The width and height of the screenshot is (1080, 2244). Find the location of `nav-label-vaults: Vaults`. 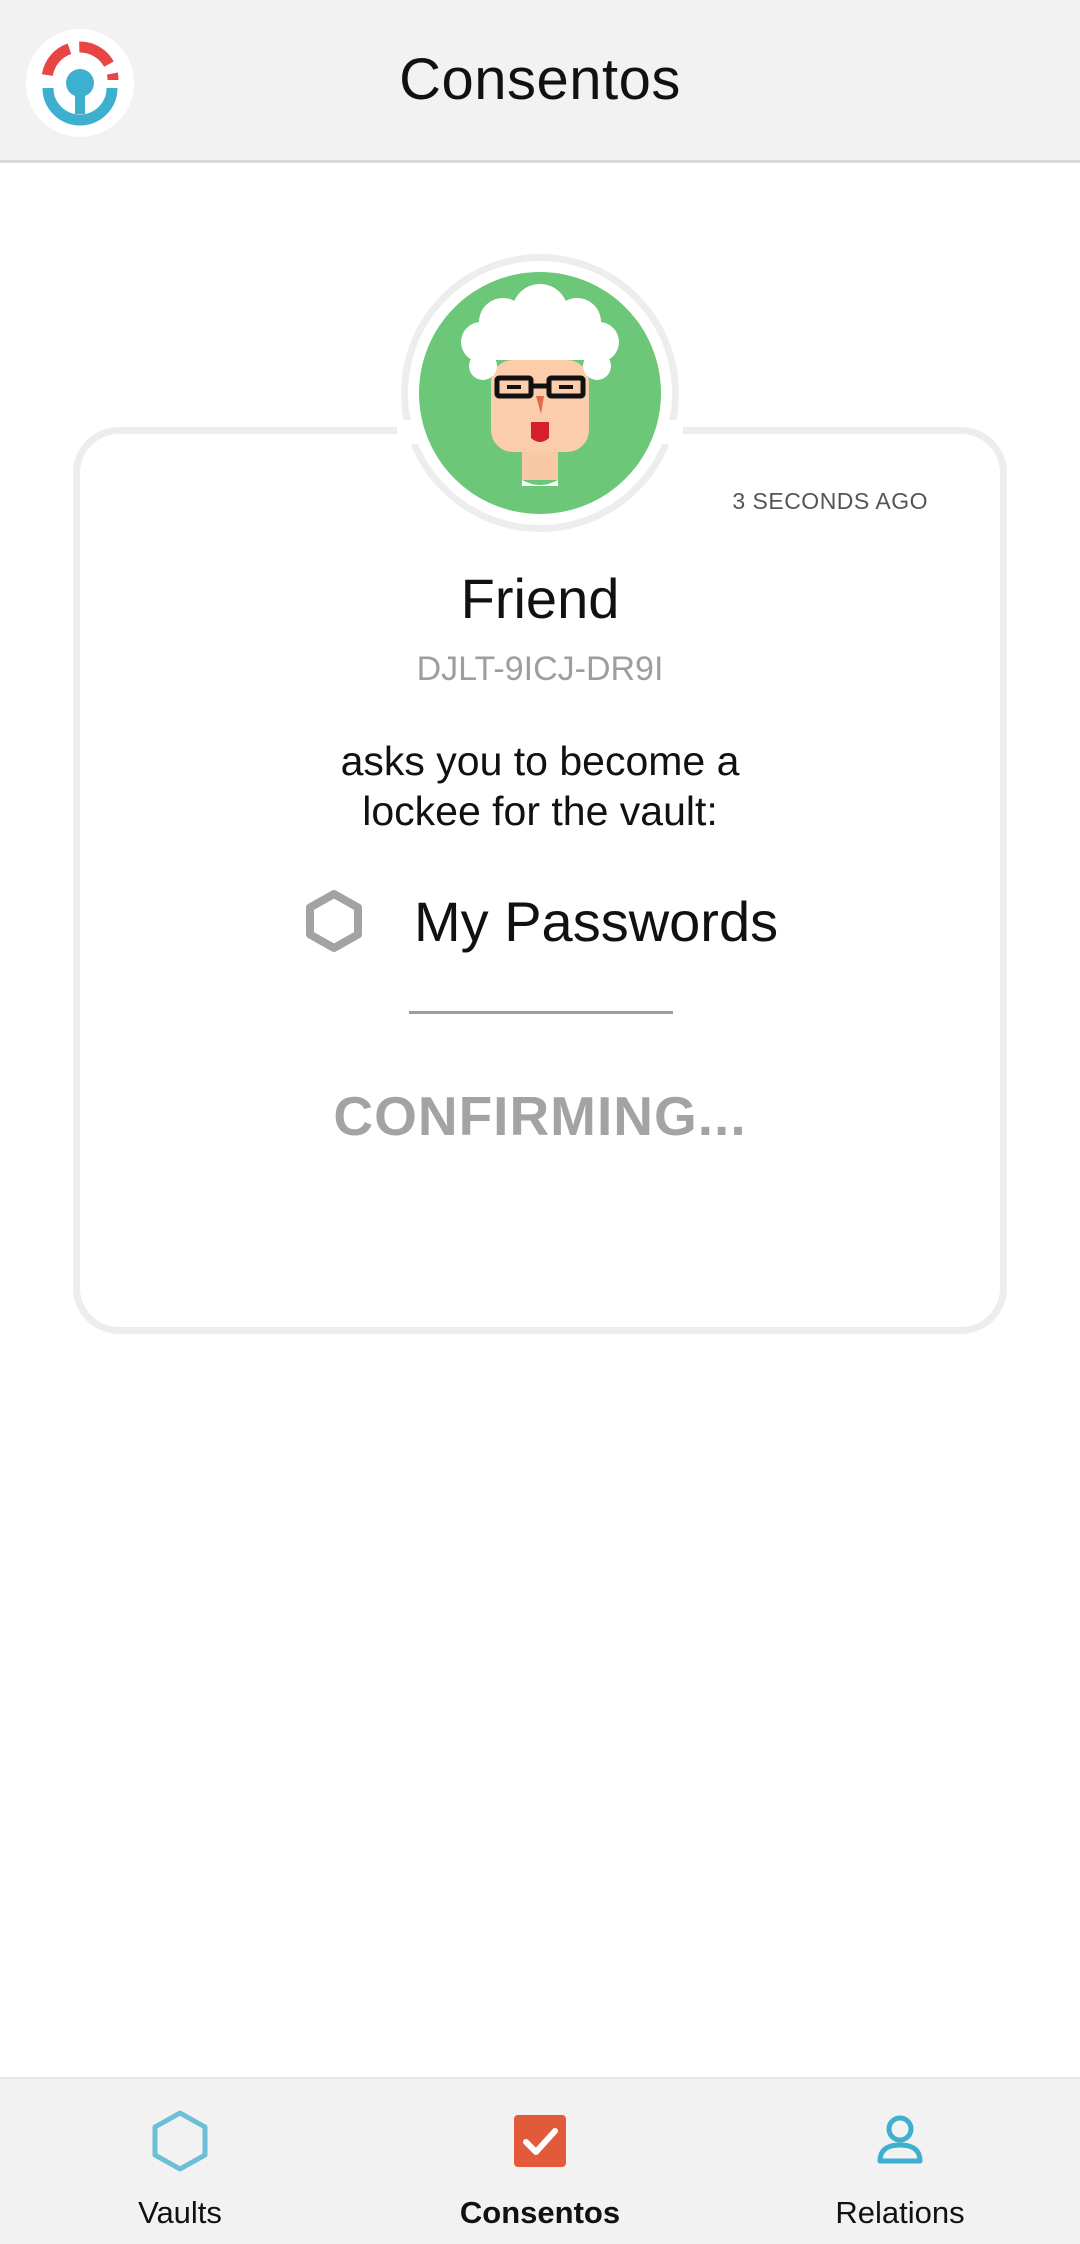

nav-label-vaults: Vaults is located at coordinates (180, 2212).